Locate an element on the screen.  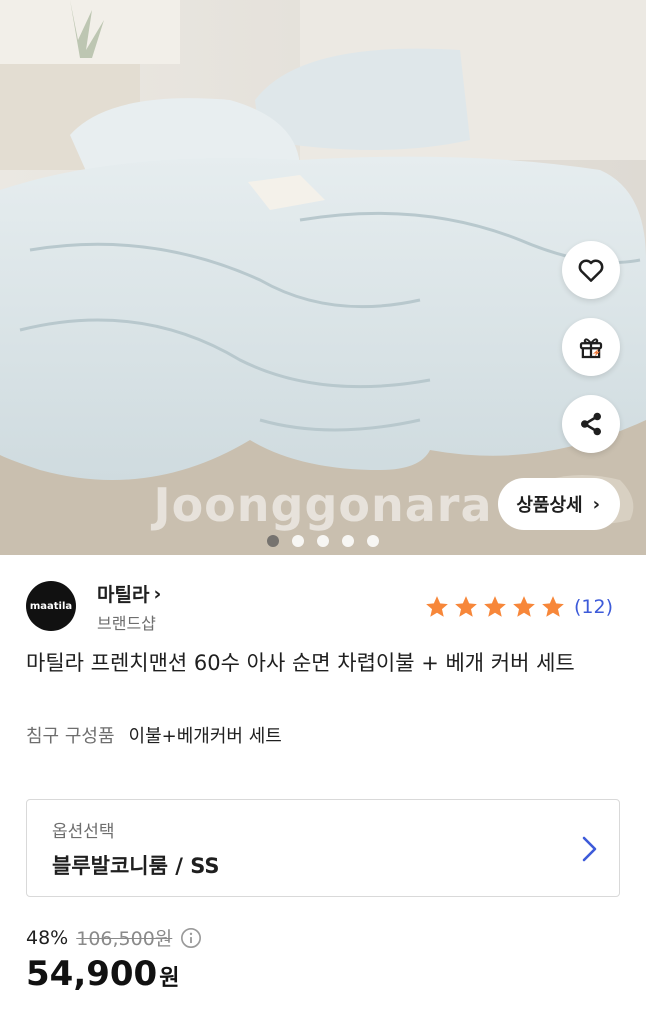
seller-name-link: 마틸라 › is located at coordinates (129, 593).